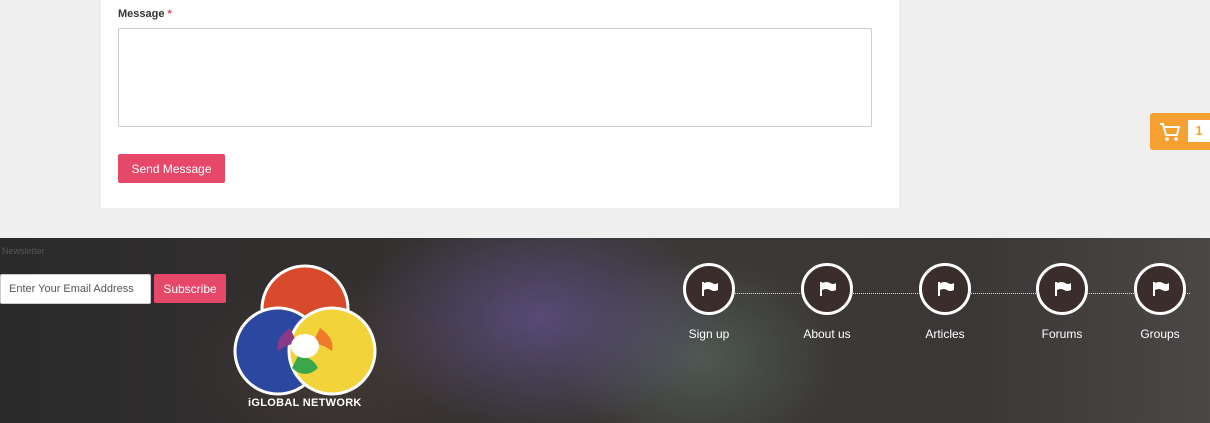 The image size is (1210, 423). What do you see at coordinates (305, 403) in the screenshot?
I see `logo-text: iGLOBAL NETWORK` at bounding box center [305, 403].